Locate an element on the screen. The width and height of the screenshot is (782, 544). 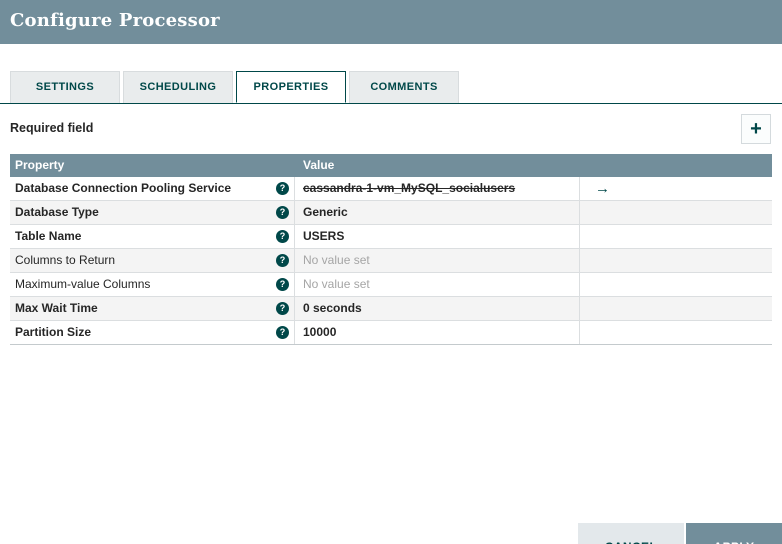
table-row: Maximum-value Columns? No value set is located at coordinates (391, 285).